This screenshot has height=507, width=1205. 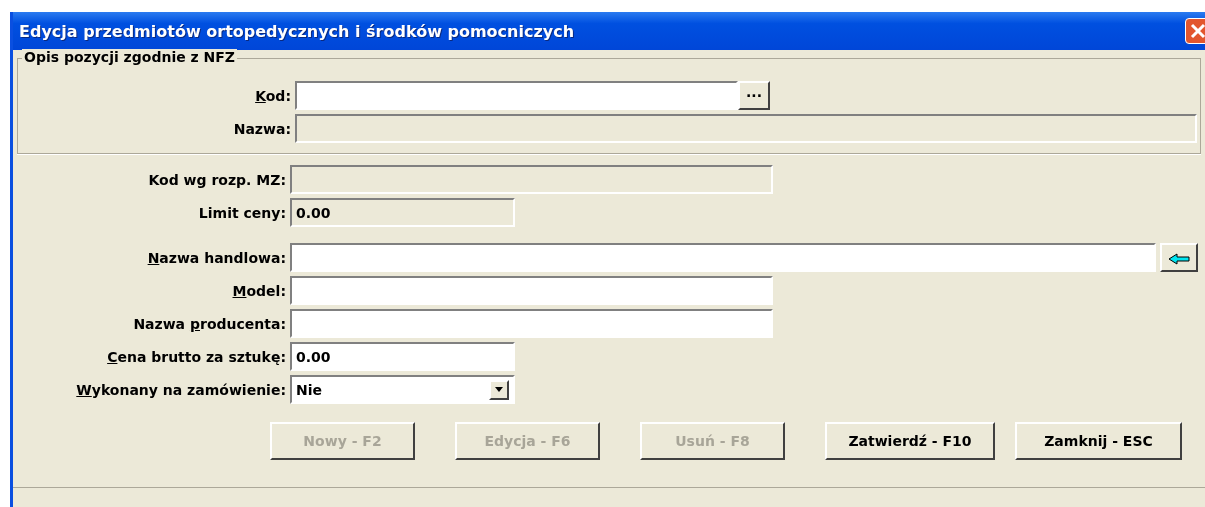 What do you see at coordinates (402, 389) in the screenshot?
I see `dropdown: Nie` at bounding box center [402, 389].